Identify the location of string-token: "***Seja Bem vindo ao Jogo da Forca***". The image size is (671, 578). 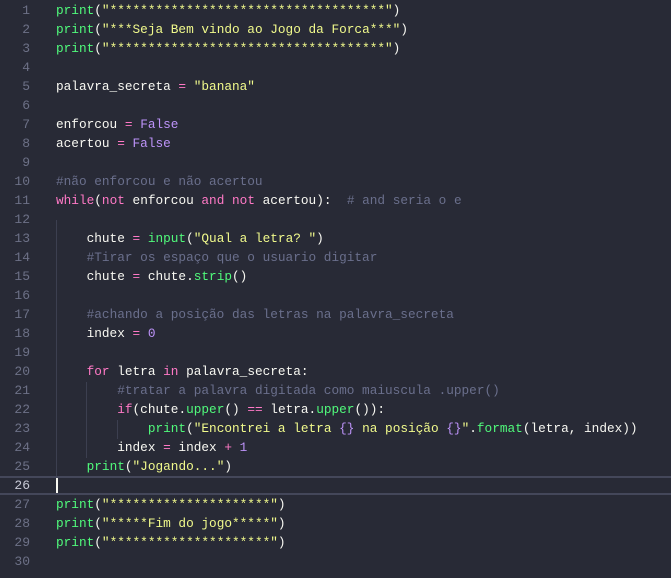
(251, 29).